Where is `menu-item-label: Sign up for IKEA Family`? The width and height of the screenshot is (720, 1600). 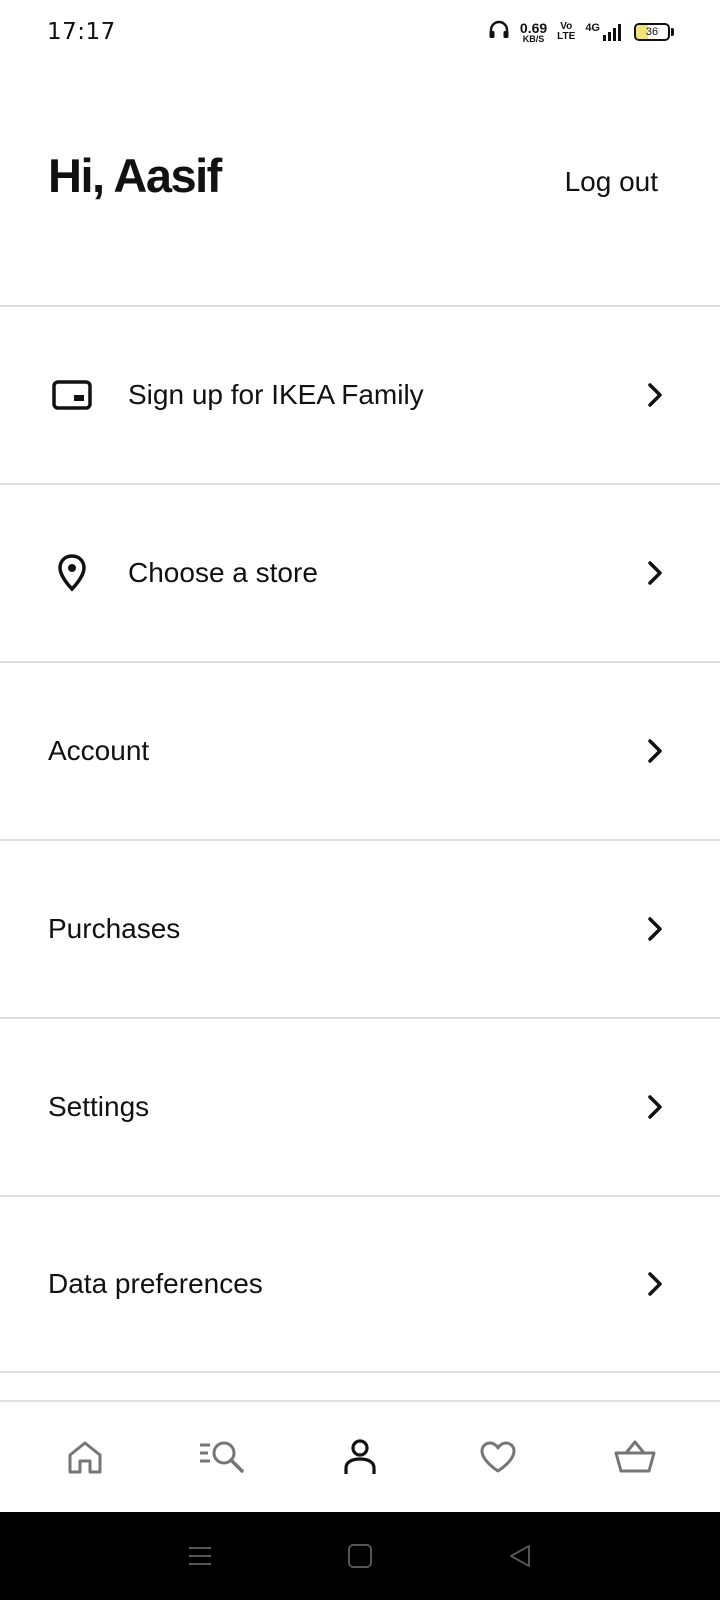
menu-item-label: Sign up for IKEA Family is located at coordinates (276, 394).